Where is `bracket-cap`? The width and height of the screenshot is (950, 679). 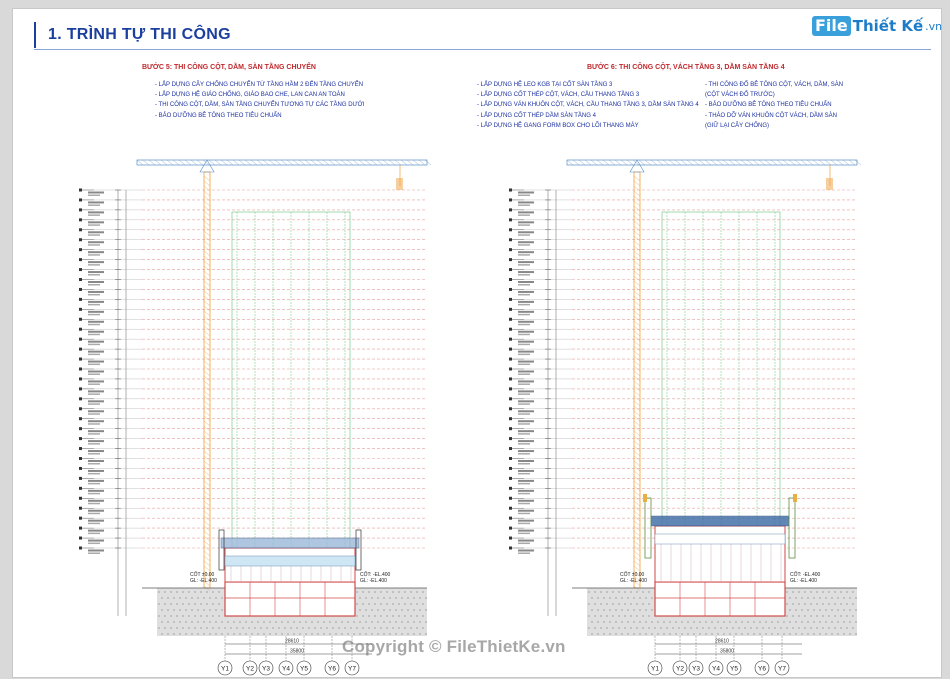 bracket-cap is located at coordinates (645, 498).